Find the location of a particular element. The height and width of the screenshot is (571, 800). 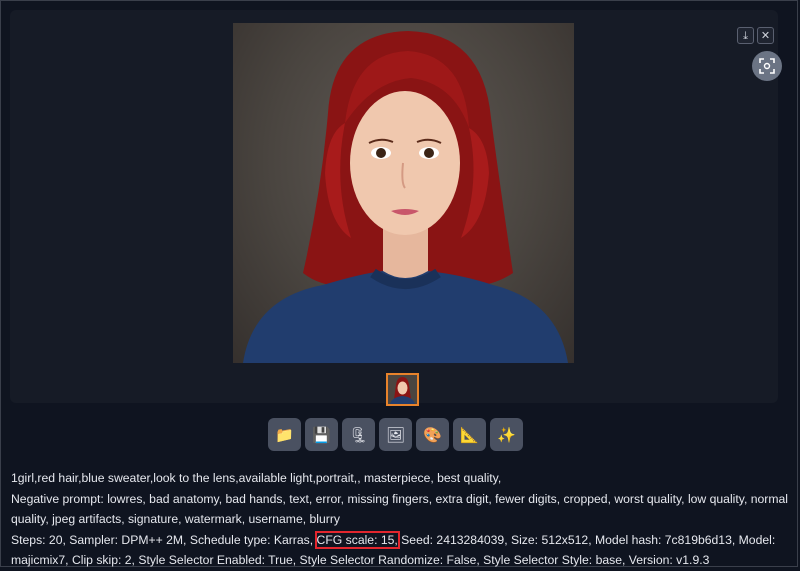

zip-button: 🗜 is located at coordinates (358, 434).